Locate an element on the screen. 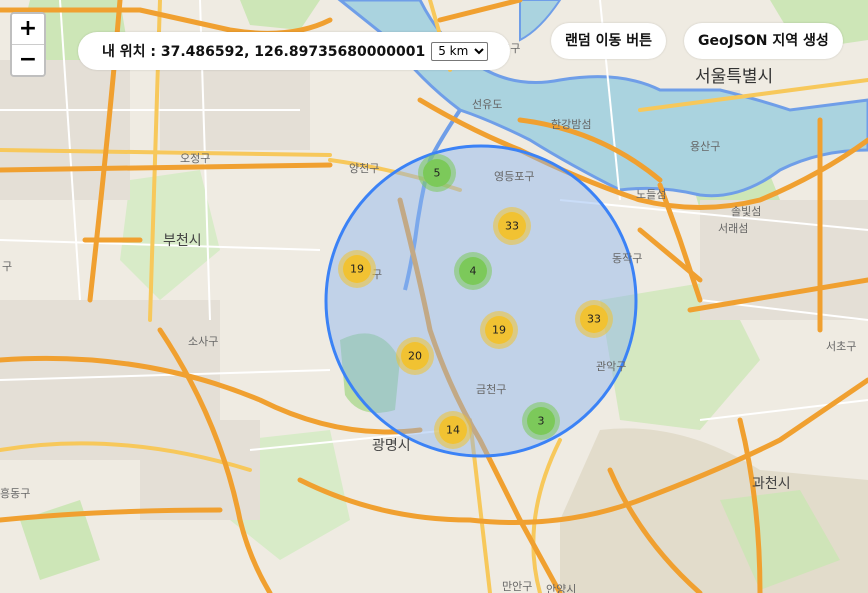  label-dongjak: 동작구 is located at coordinates (627, 258).